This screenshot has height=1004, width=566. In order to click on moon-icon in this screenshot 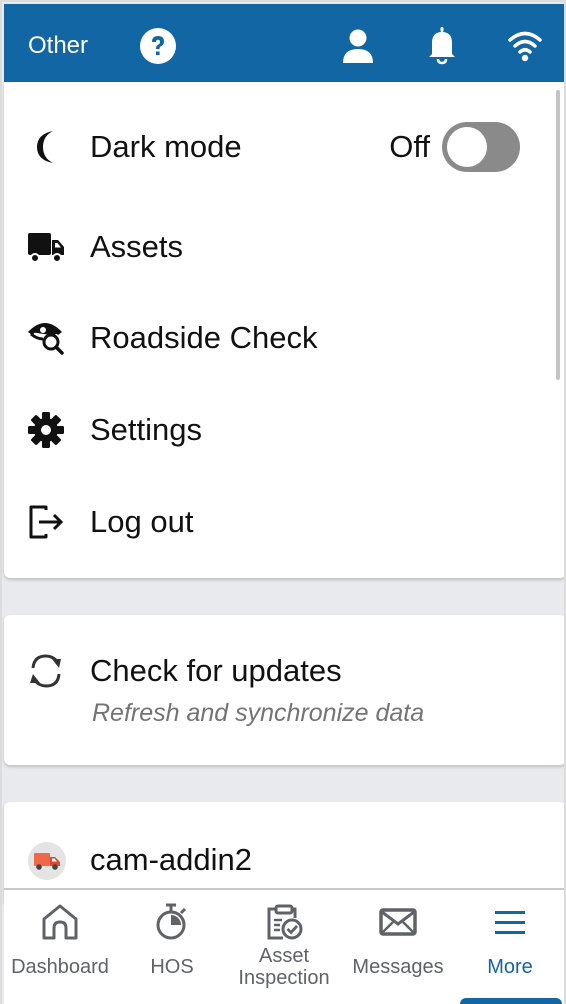, I will do `click(46, 147)`.